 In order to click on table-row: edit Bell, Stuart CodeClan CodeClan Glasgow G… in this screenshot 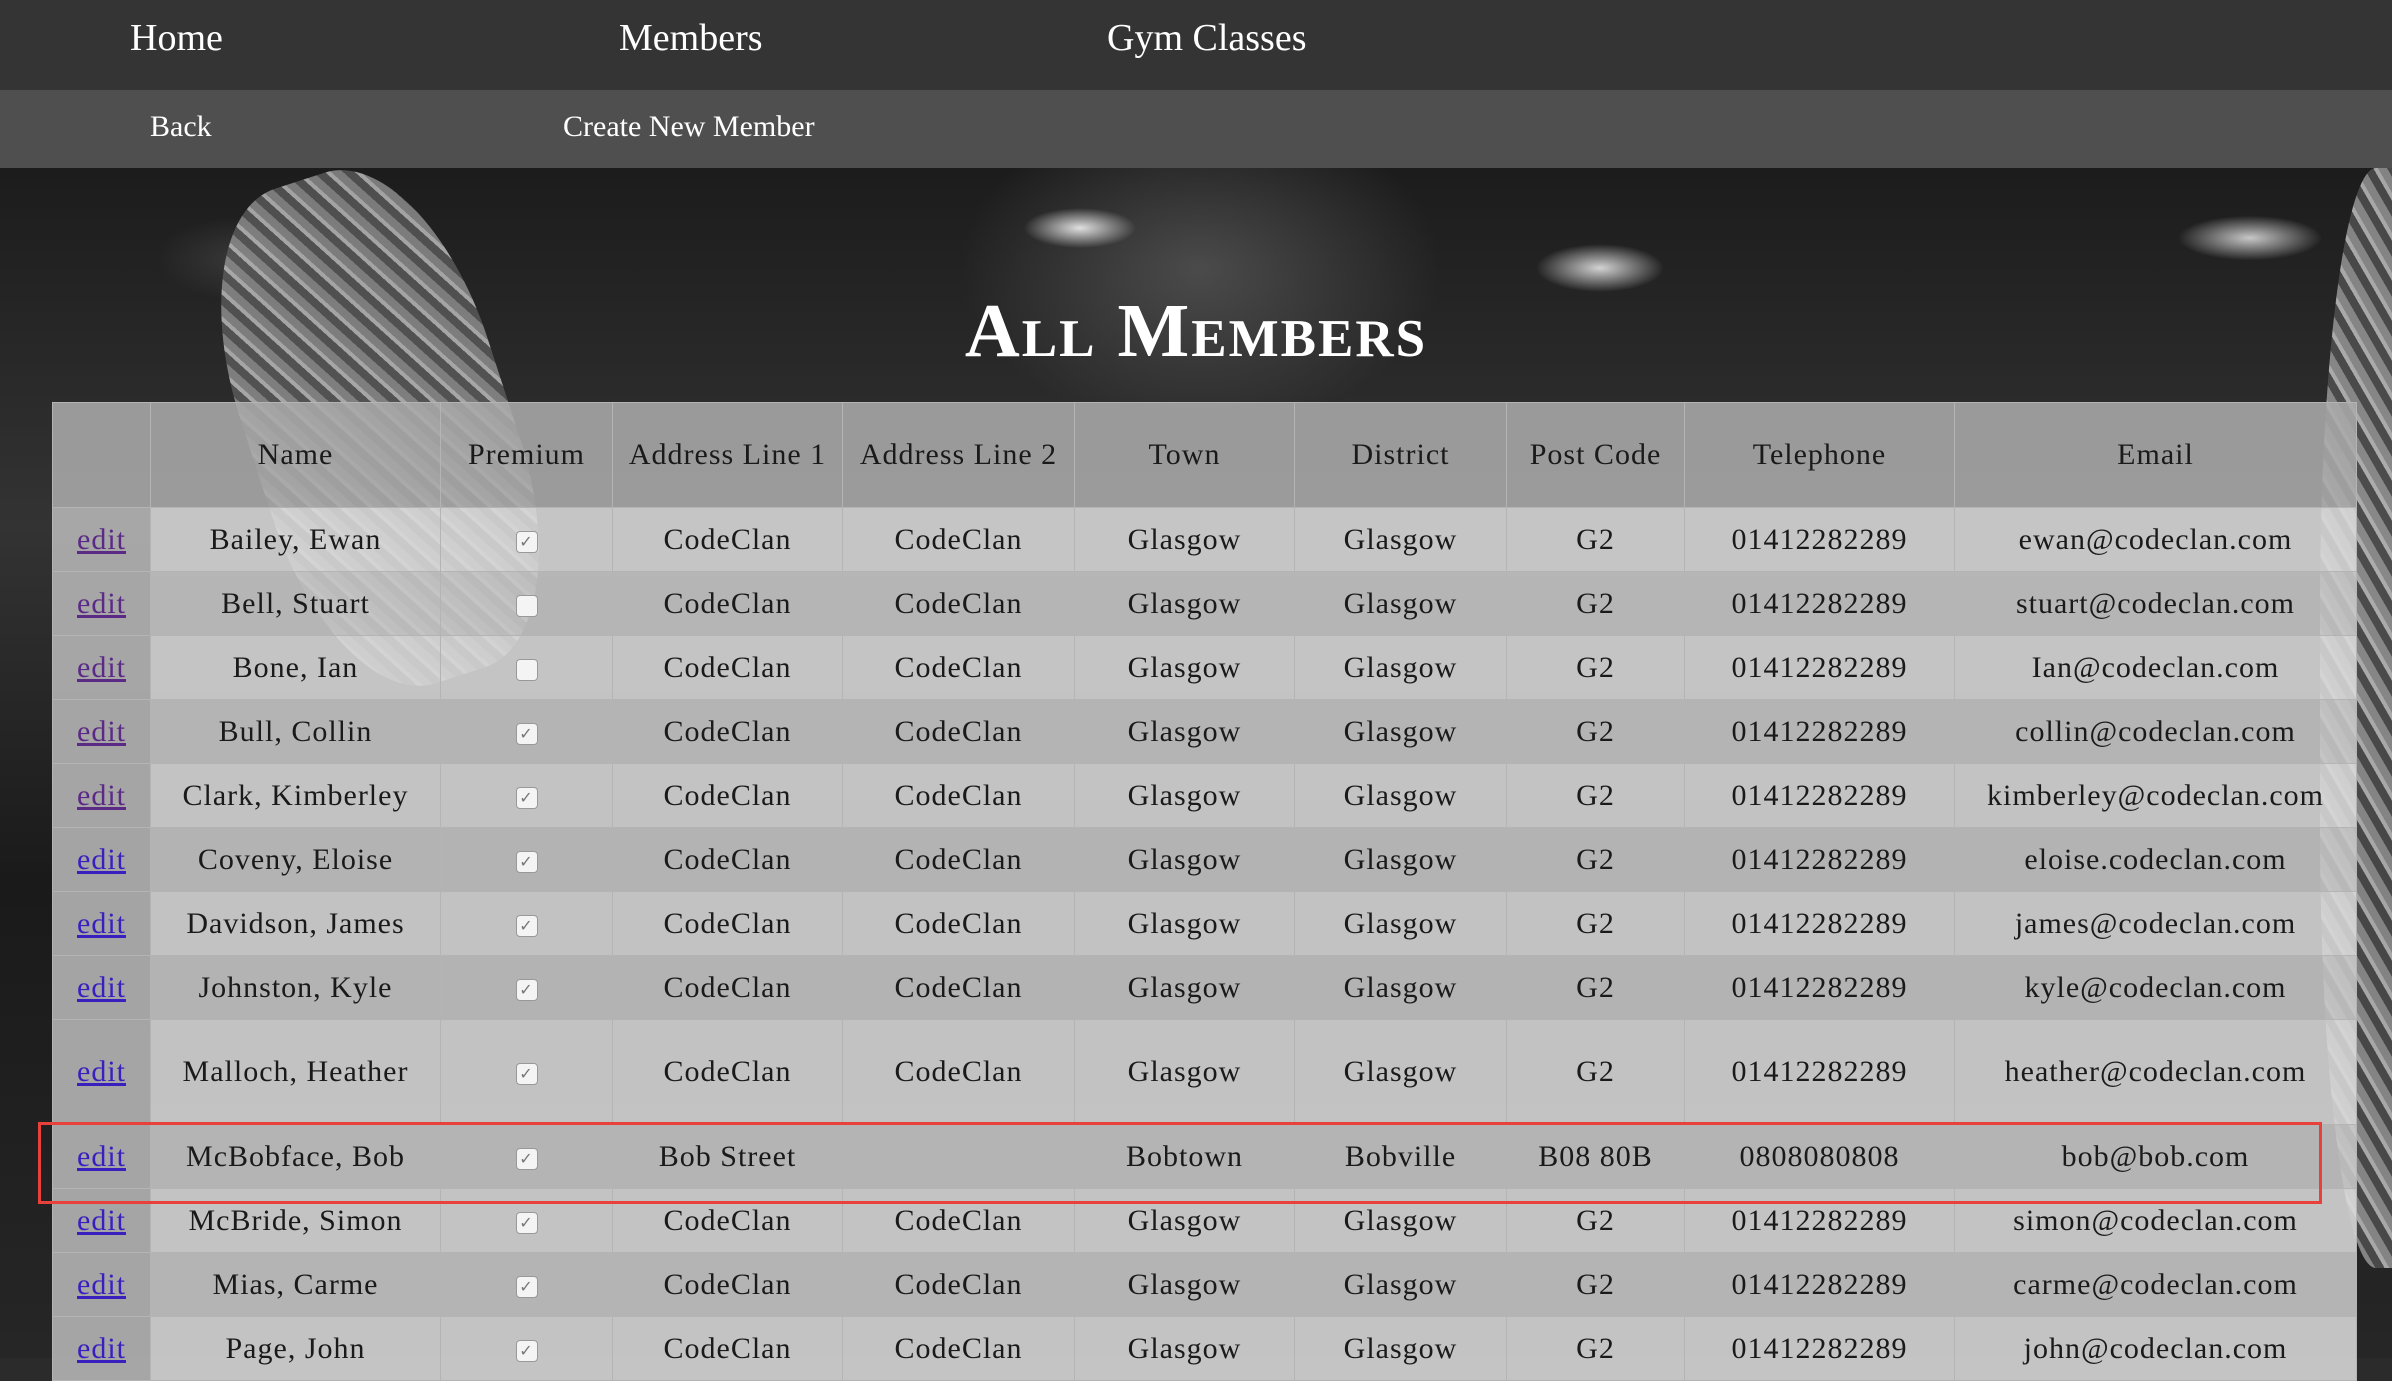, I will do `click(1204, 603)`.